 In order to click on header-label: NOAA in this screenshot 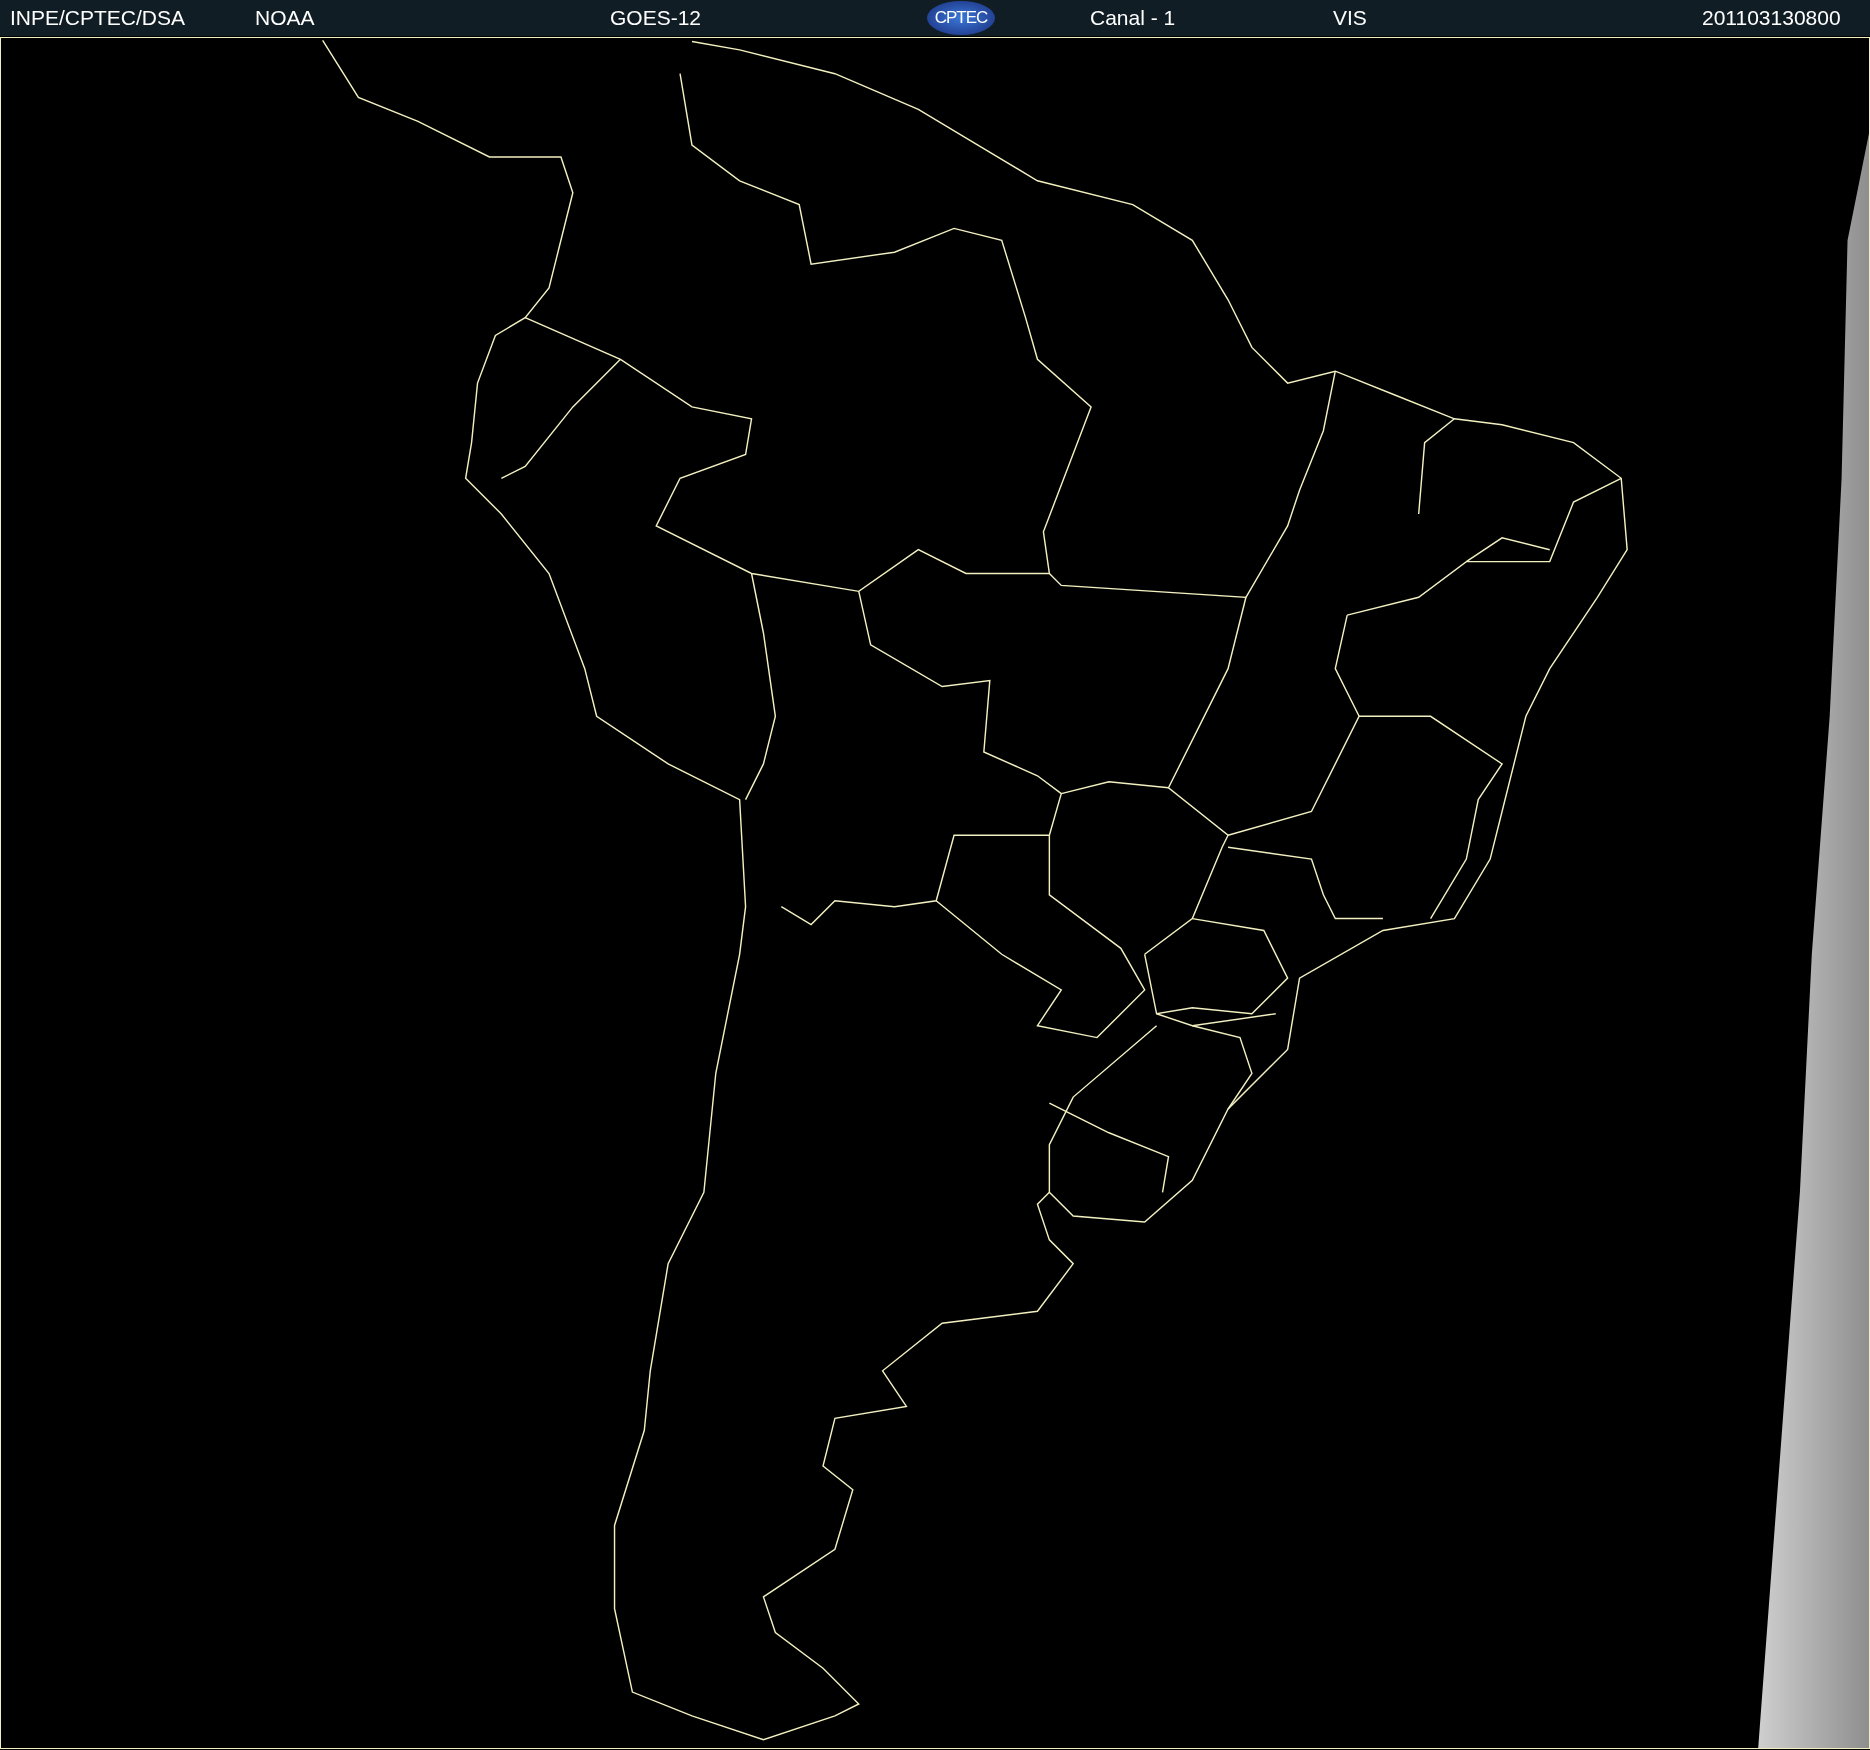, I will do `click(285, 18)`.